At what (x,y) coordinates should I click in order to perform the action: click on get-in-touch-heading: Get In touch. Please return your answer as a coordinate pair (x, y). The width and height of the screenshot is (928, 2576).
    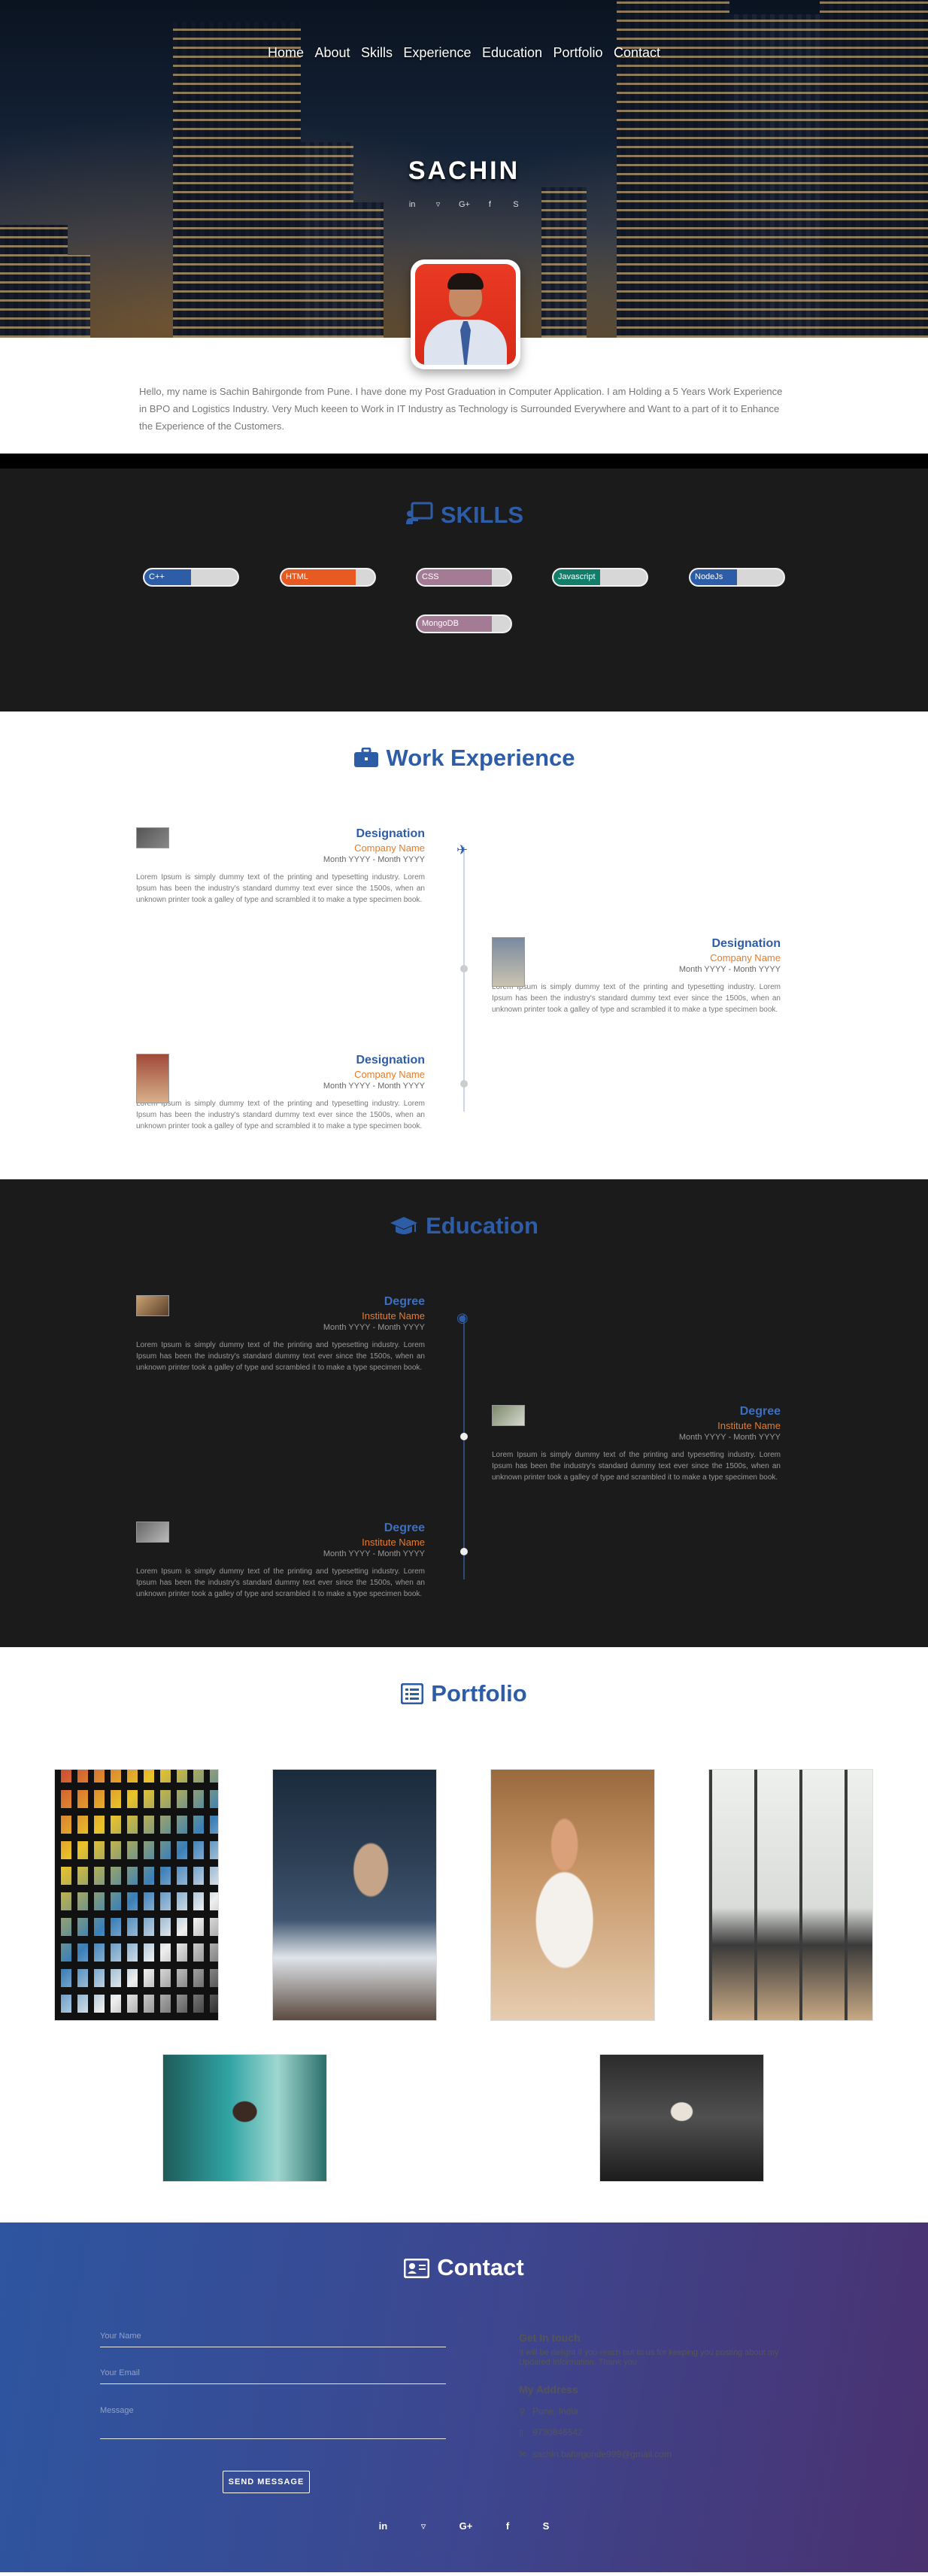
    Looking at the image, I should click on (550, 2338).